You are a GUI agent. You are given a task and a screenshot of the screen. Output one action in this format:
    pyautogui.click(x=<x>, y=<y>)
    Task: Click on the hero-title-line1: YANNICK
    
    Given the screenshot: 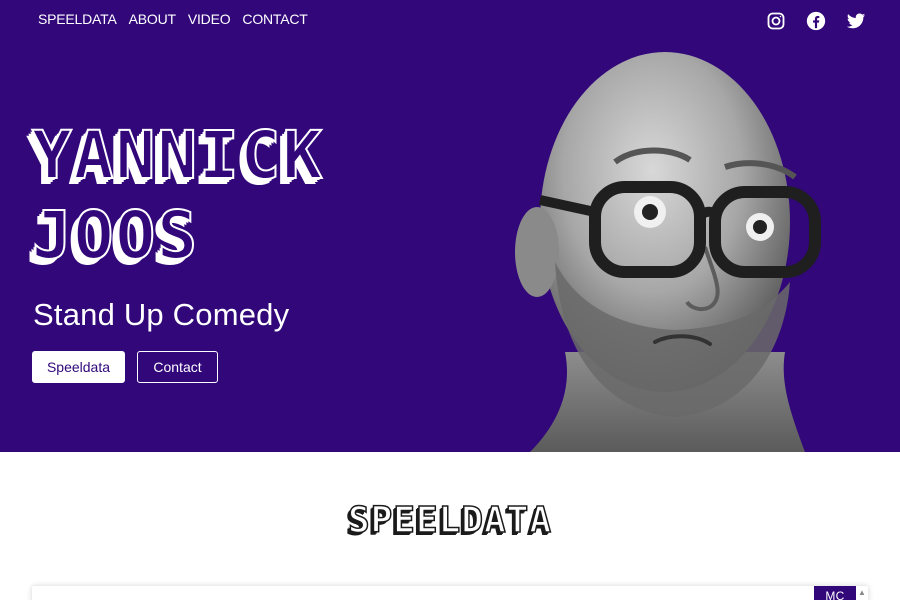 What is the action you would take?
    pyautogui.click(x=178, y=155)
    